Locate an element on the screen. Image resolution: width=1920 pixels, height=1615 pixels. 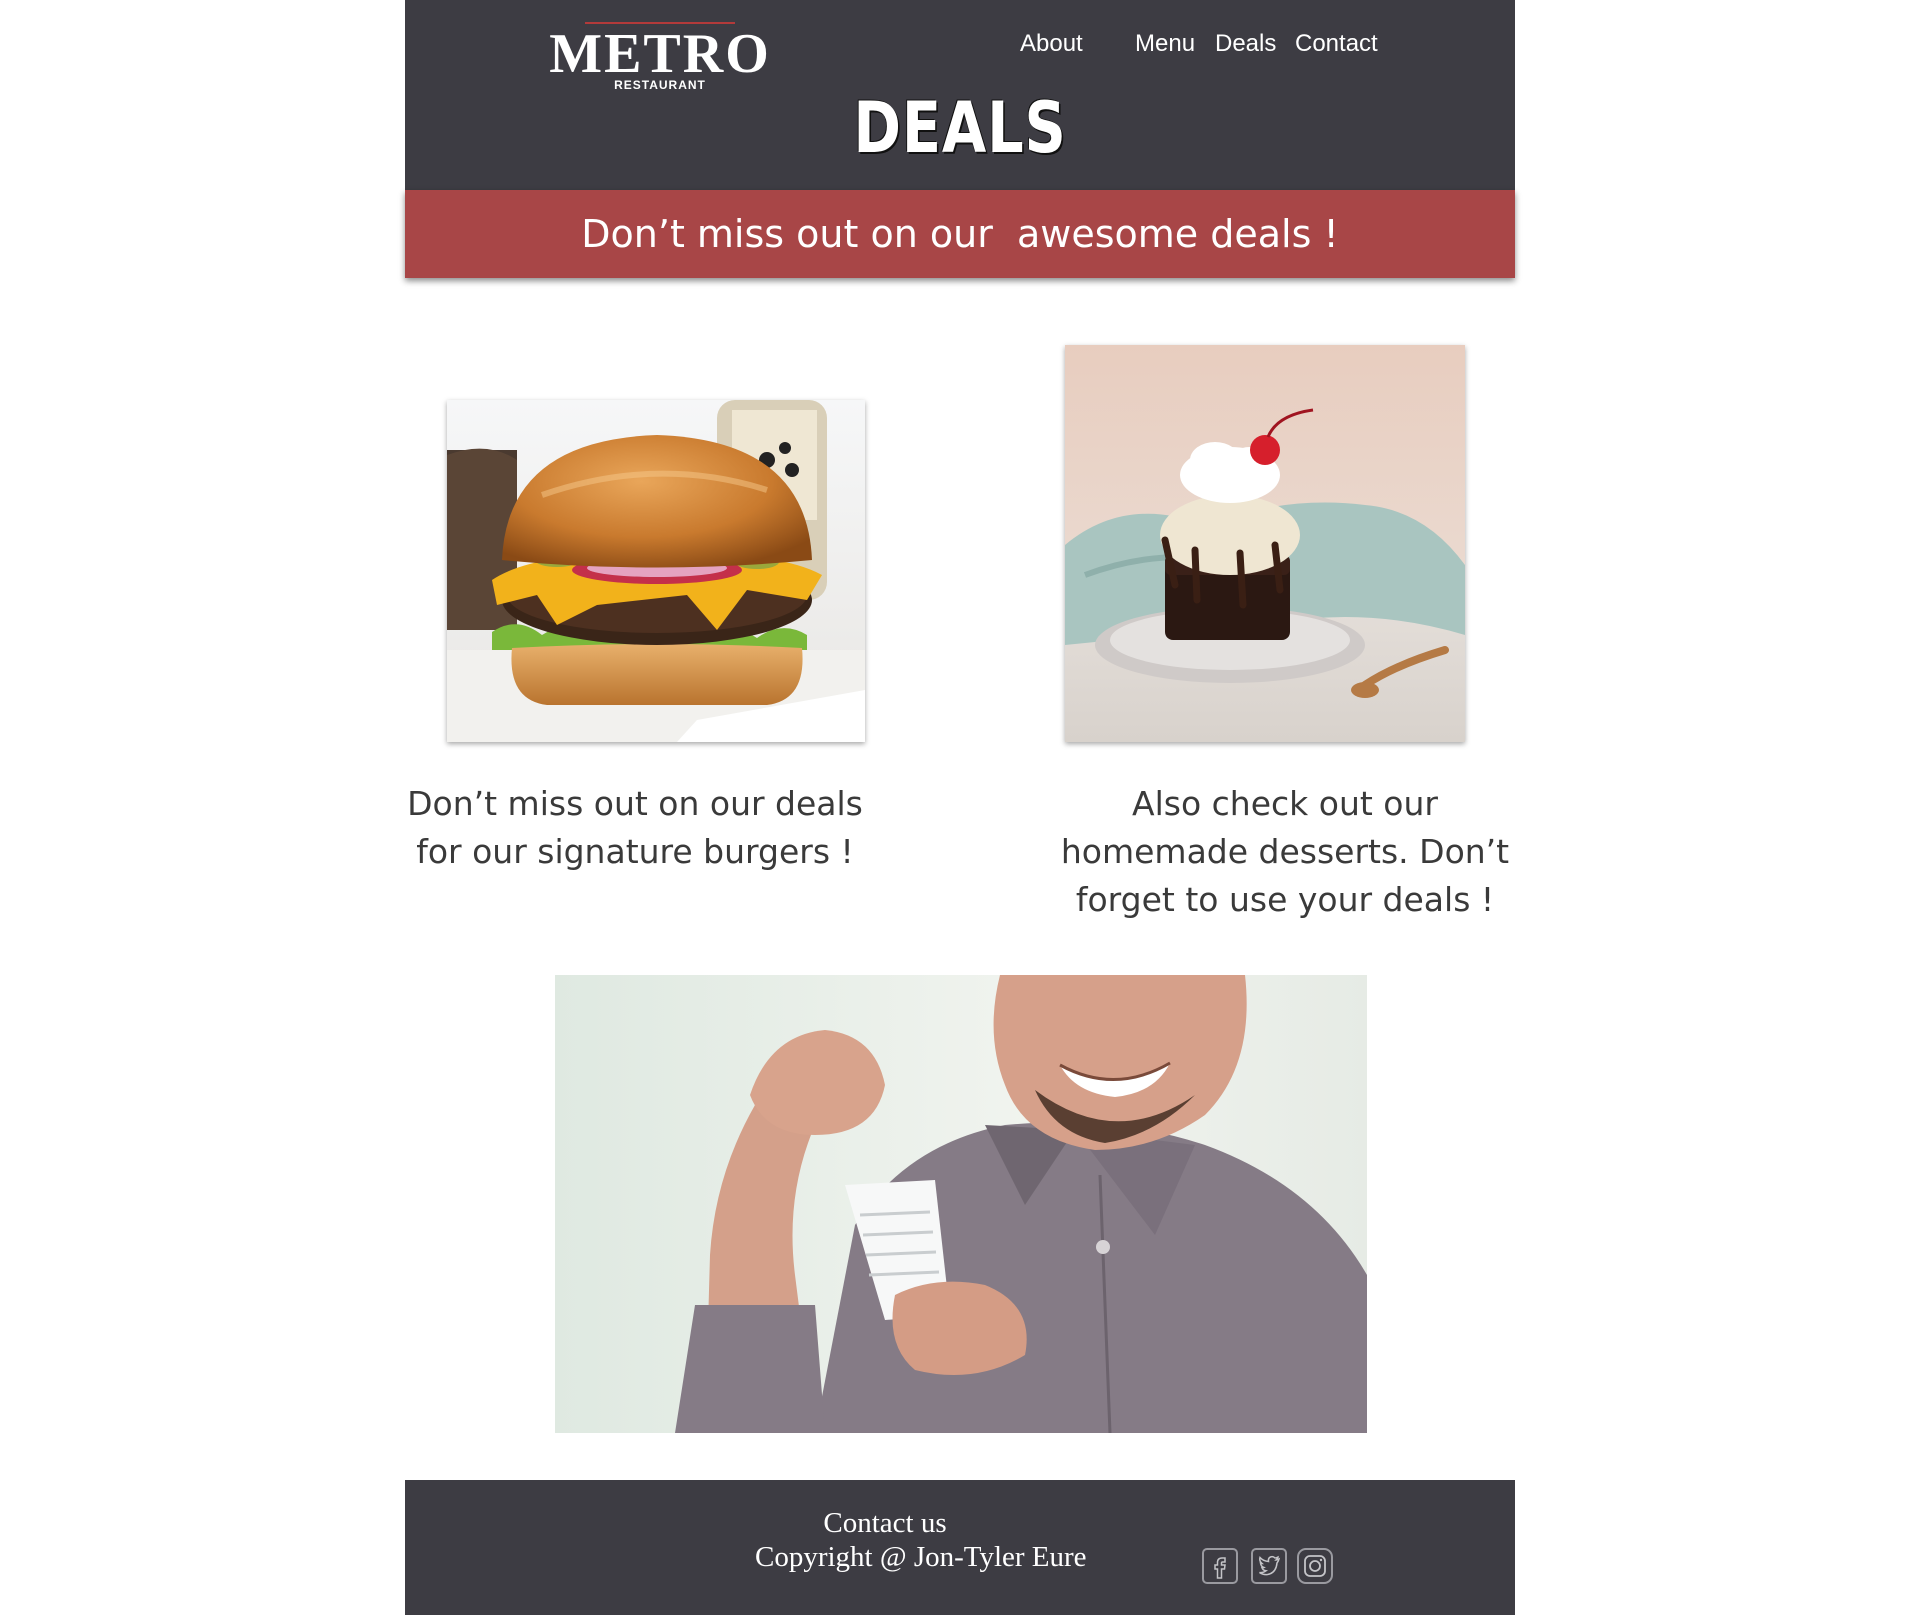
happy-man-receipt-photo is located at coordinates (961, 1204).